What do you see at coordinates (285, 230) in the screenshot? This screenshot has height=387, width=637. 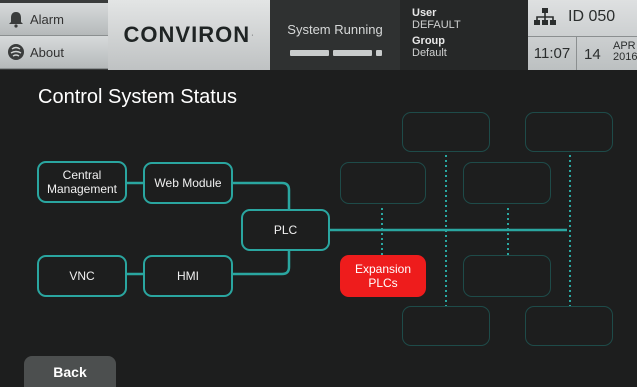 I see `plc-node: PLC` at bounding box center [285, 230].